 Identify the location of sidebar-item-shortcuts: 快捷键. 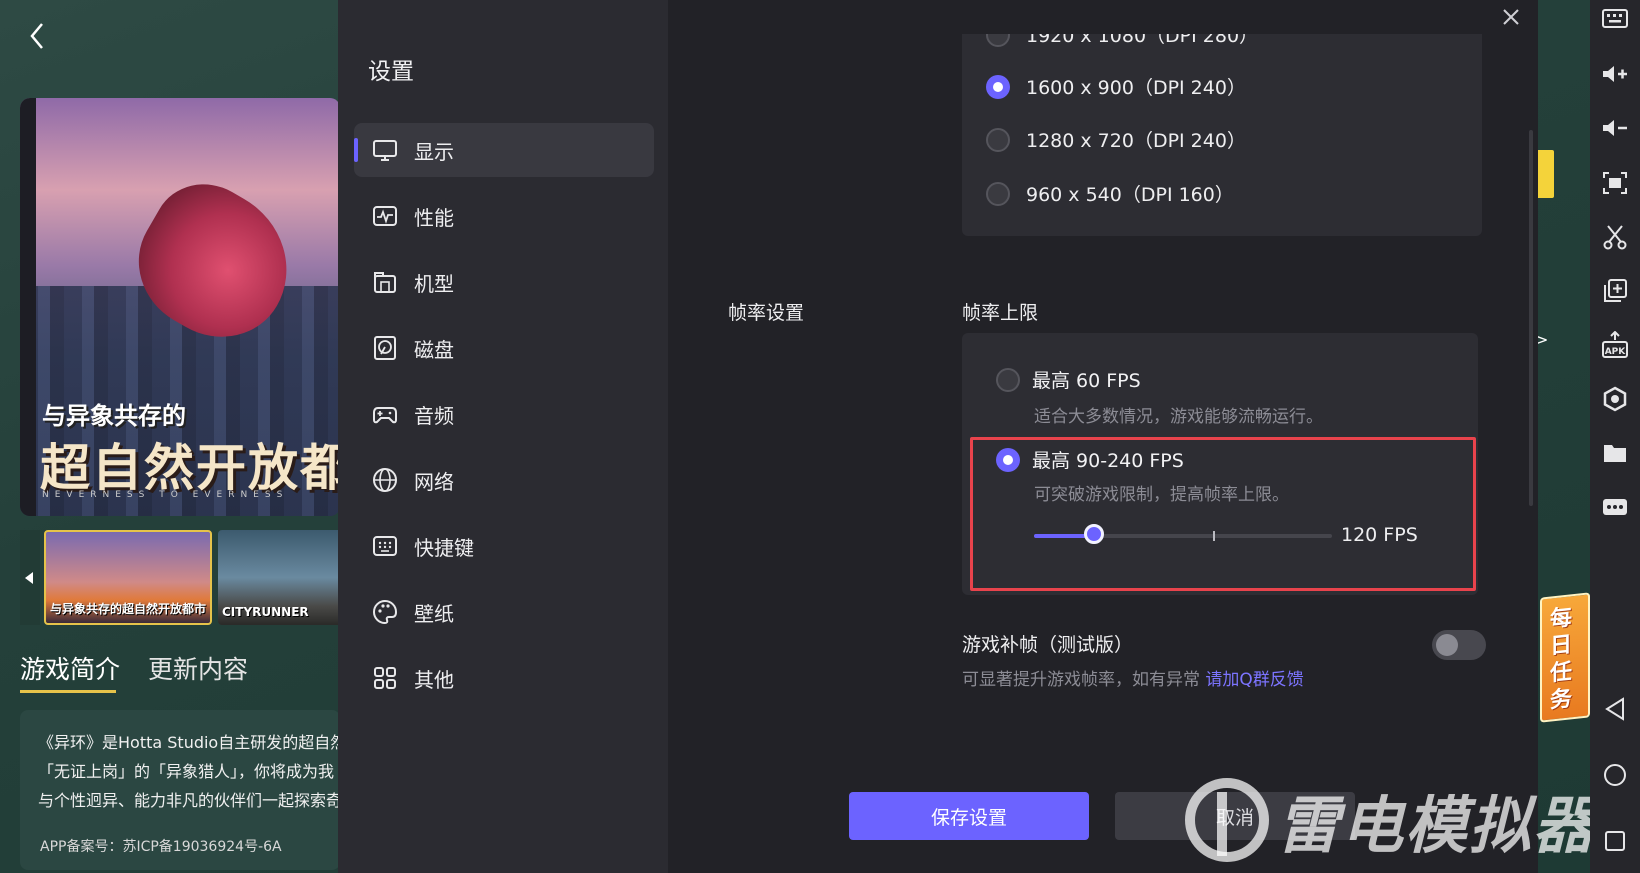
(504, 546).